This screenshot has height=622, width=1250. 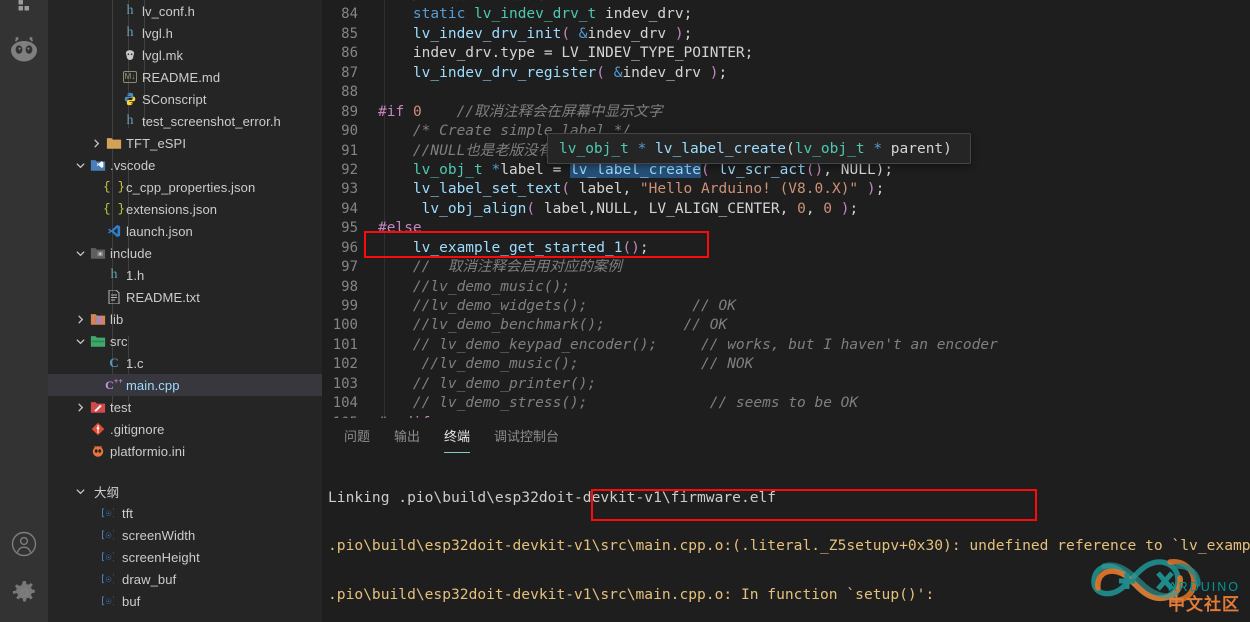 I want to click on variable-symbol-icon: [☉], so click(x=107, y=579).